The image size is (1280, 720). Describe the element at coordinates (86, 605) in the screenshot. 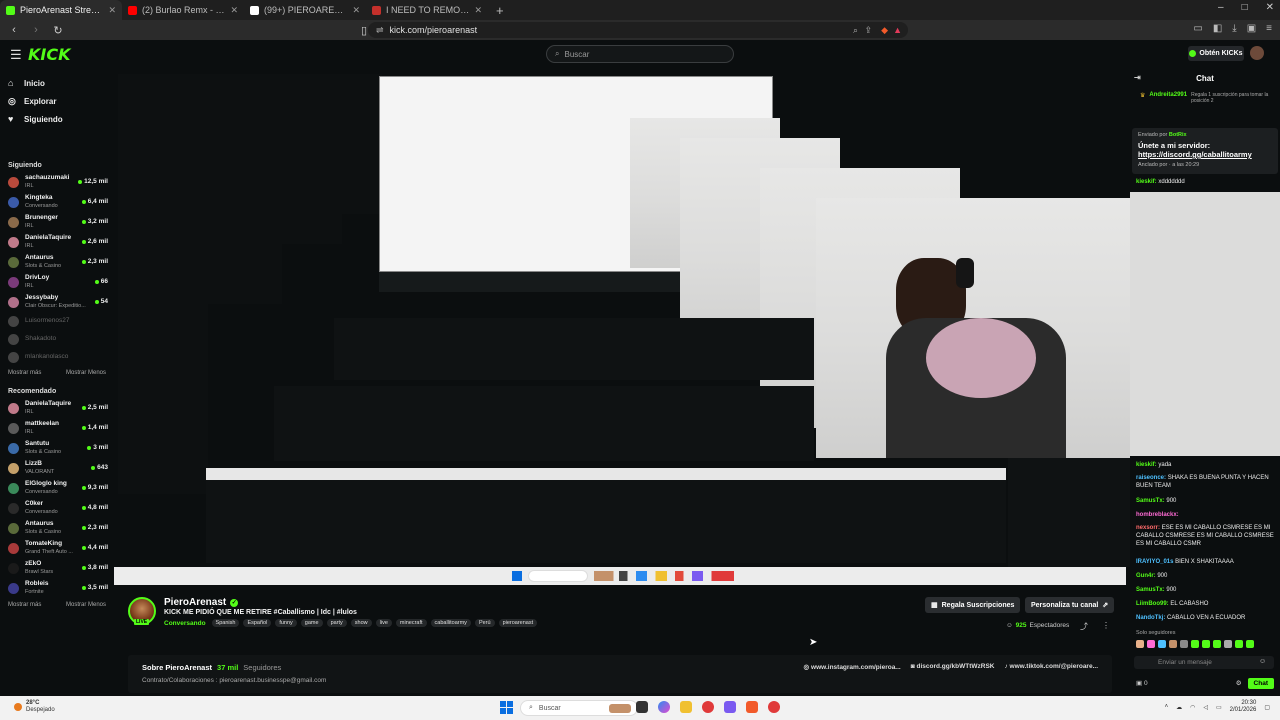

I see `show-less-recommended: Mostrar Menos` at that location.